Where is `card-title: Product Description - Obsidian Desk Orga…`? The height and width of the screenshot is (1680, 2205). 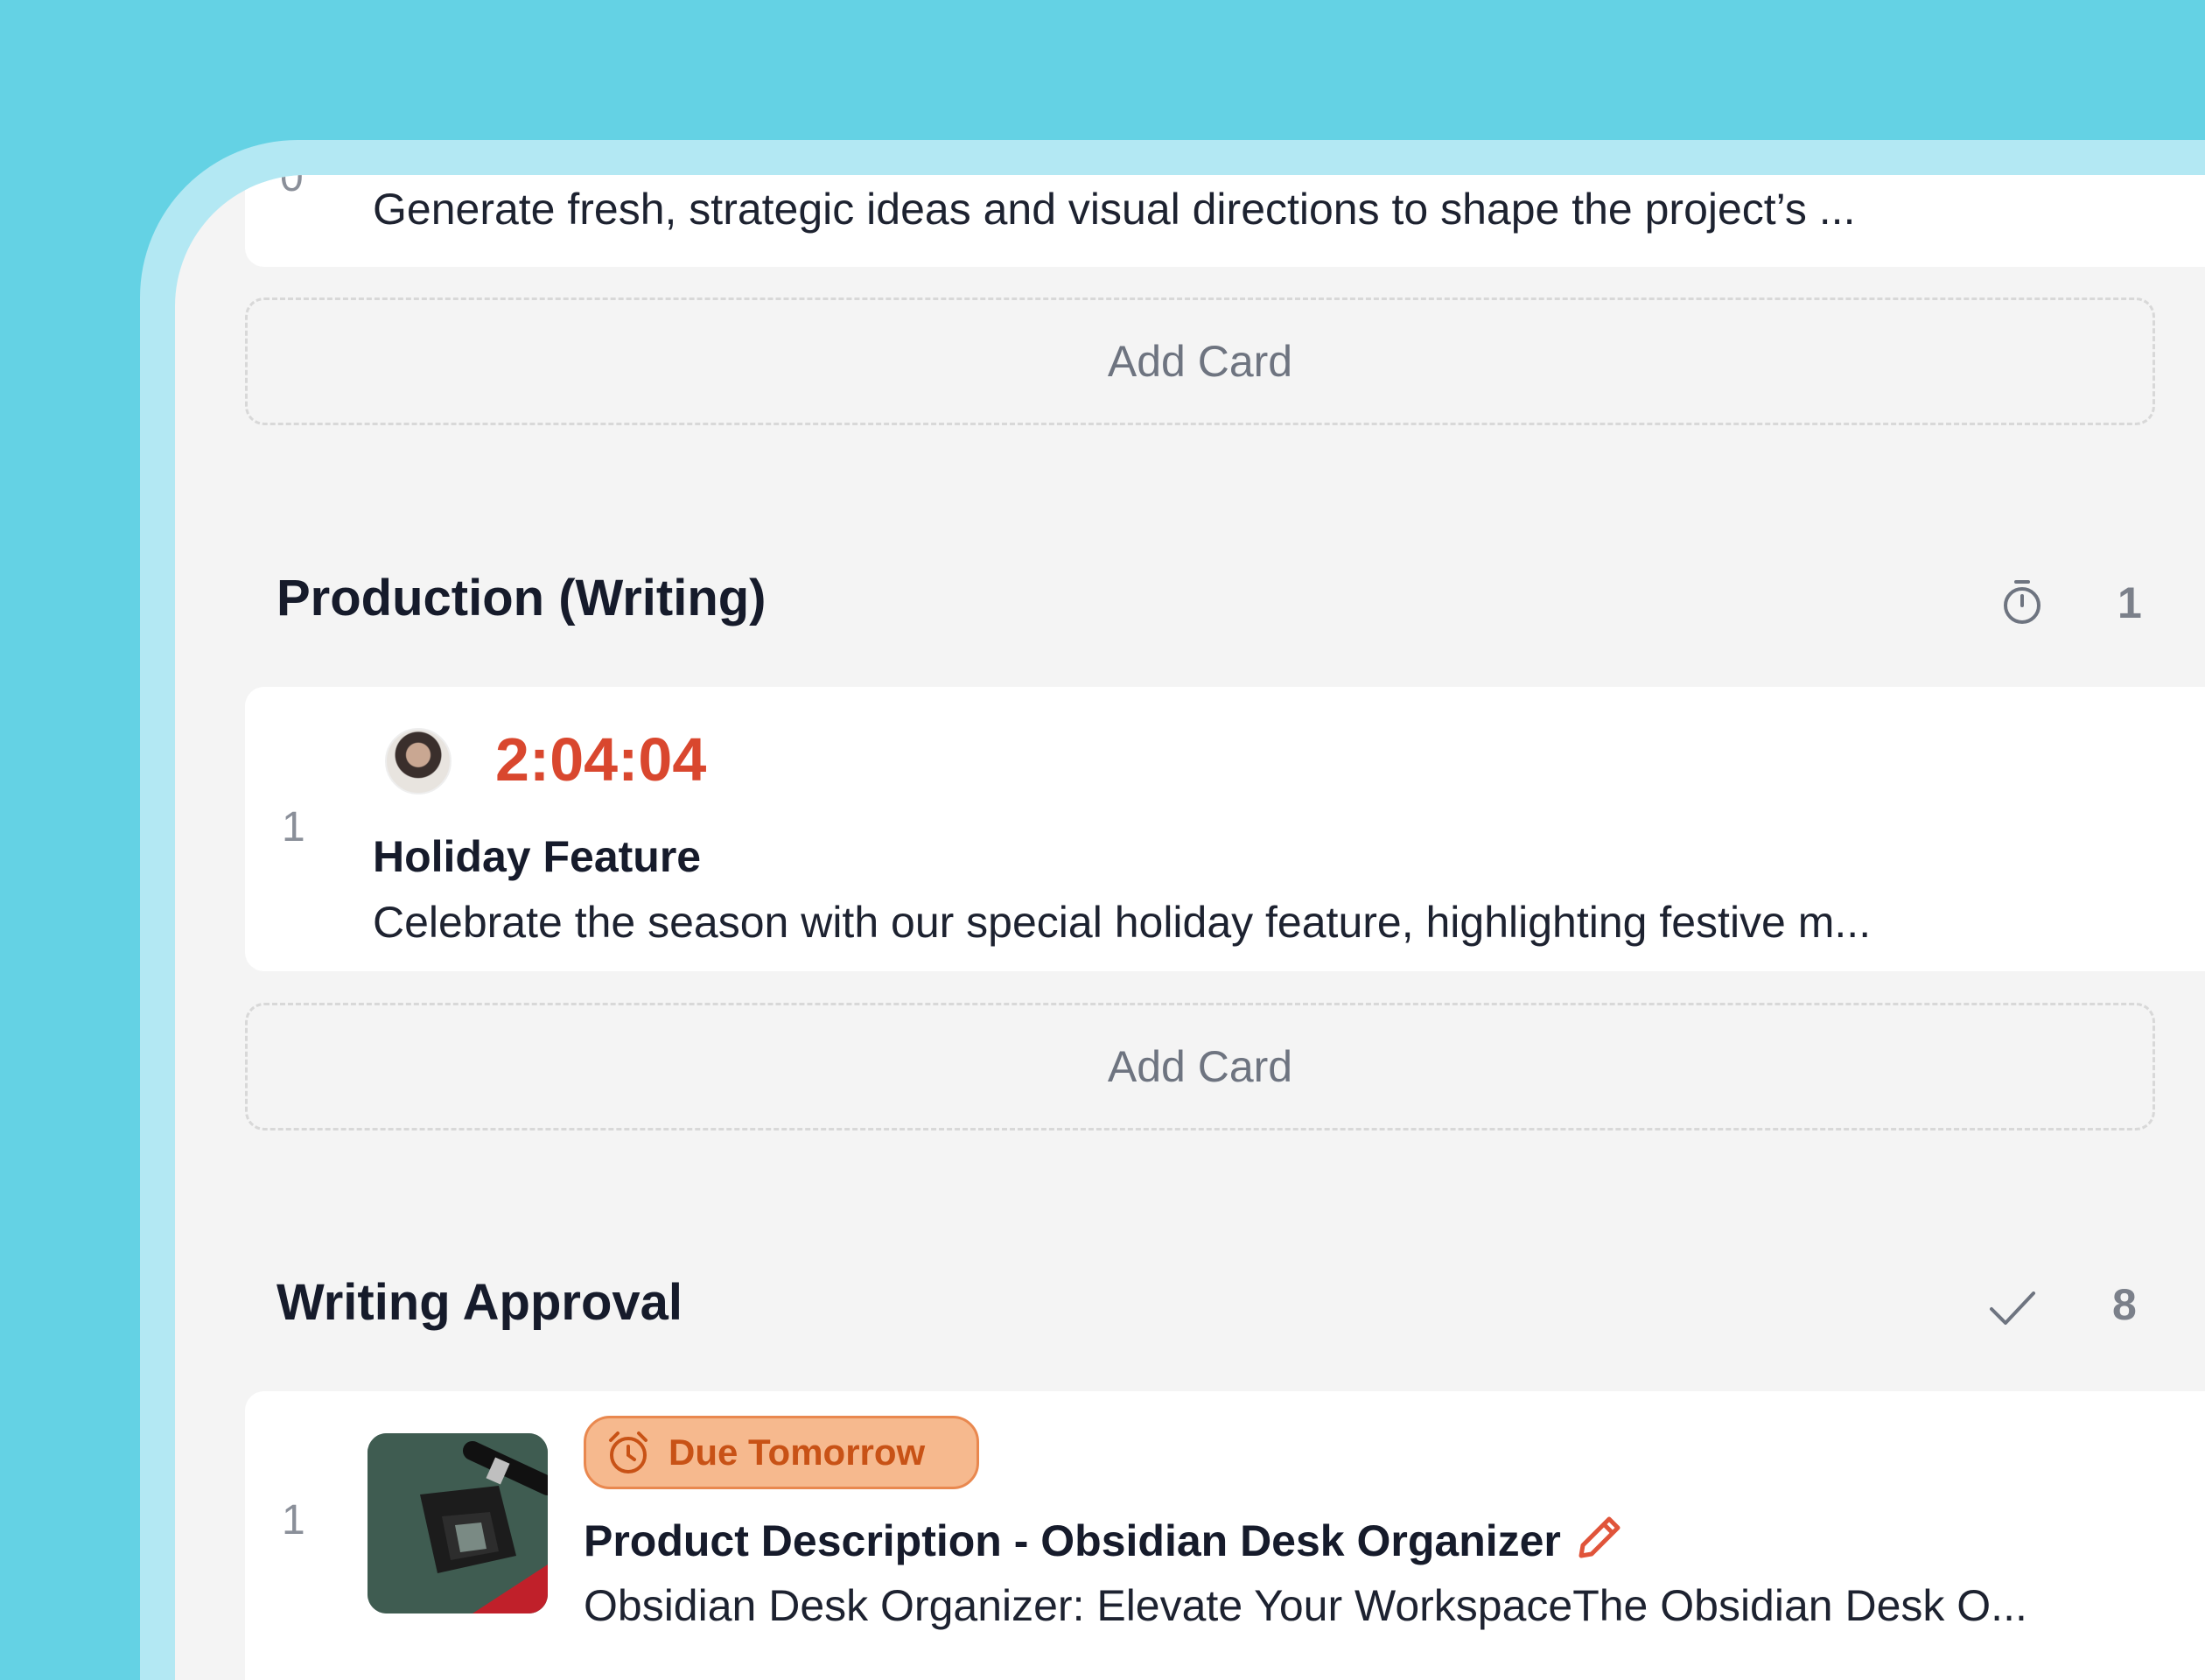
card-title: Product Description - Obsidian Desk Orga… is located at coordinates (1072, 1540).